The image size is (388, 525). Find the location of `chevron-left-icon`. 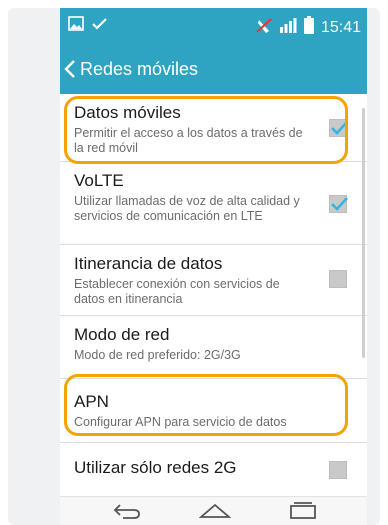

chevron-left-icon is located at coordinates (70, 69).